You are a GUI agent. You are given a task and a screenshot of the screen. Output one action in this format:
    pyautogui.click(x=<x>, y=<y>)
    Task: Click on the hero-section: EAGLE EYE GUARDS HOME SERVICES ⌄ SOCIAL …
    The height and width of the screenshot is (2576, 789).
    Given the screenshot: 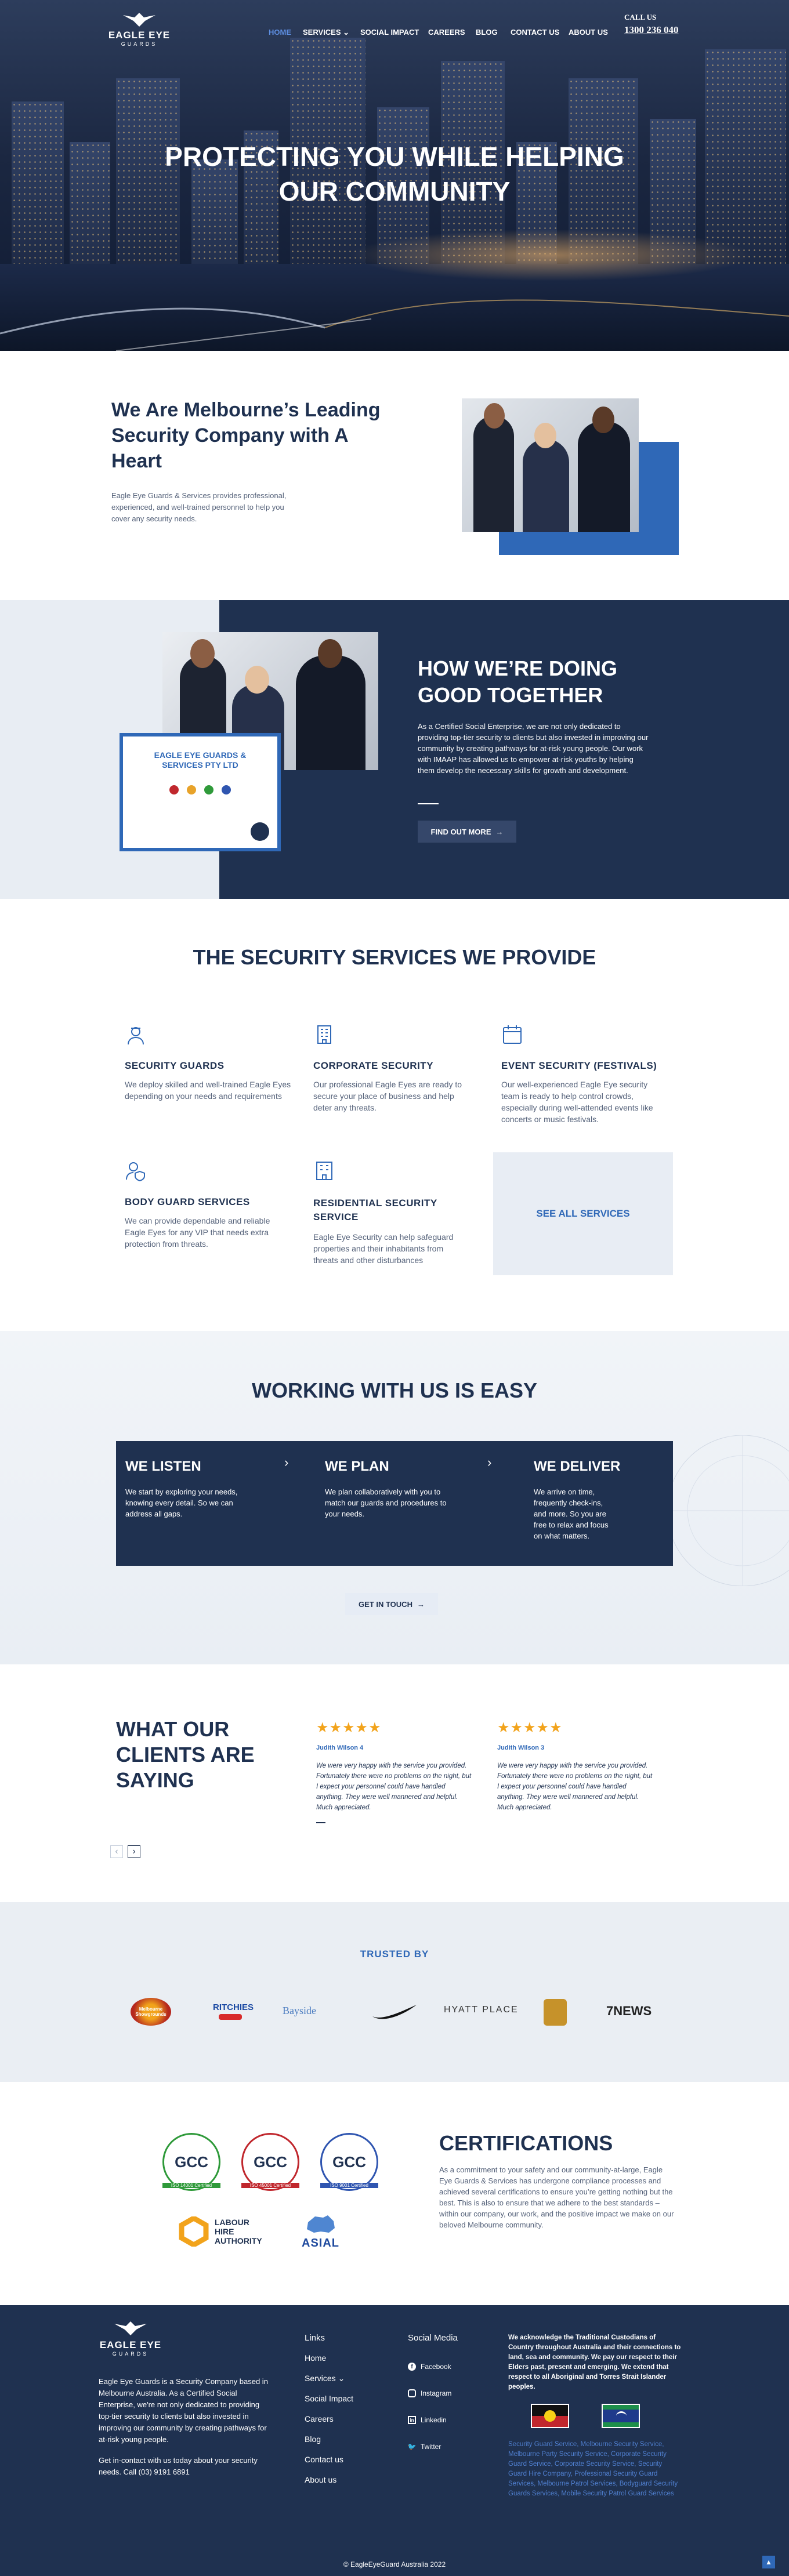 What is the action you would take?
    pyautogui.click(x=395, y=175)
    